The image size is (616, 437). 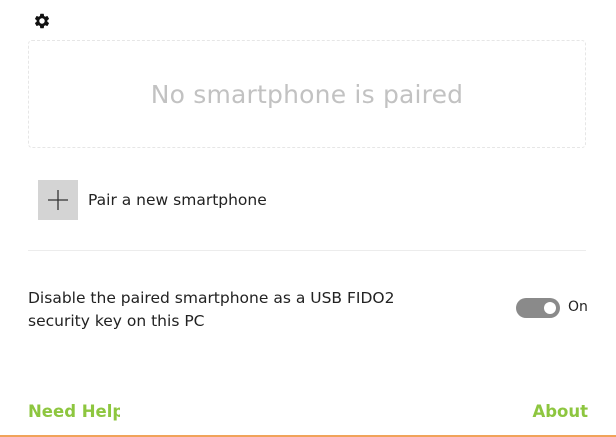 What do you see at coordinates (58, 200) in the screenshot?
I see `plus-icon` at bounding box center [58, 200].